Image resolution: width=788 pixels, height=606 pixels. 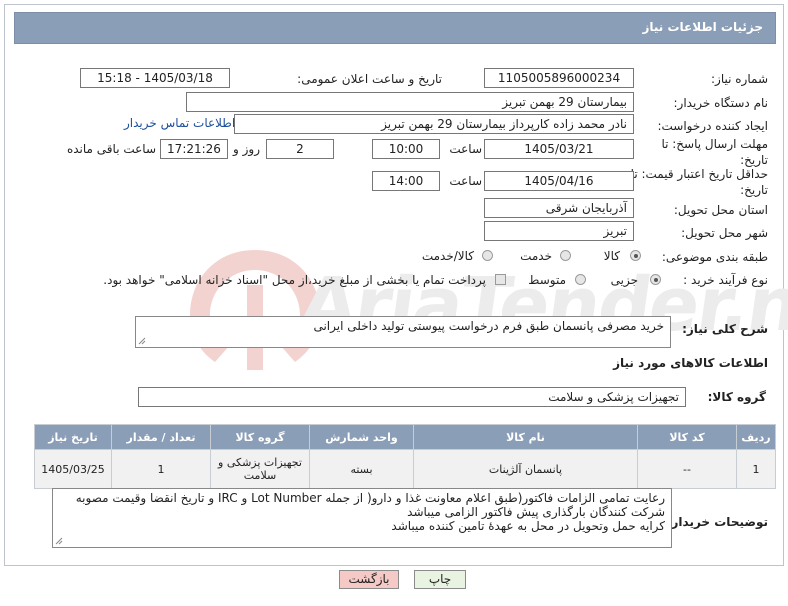 What do you see at coordinates (406, 181) in the screenshot?
I see `validity-time-field: 14:00` at bounding box center [406, 181].